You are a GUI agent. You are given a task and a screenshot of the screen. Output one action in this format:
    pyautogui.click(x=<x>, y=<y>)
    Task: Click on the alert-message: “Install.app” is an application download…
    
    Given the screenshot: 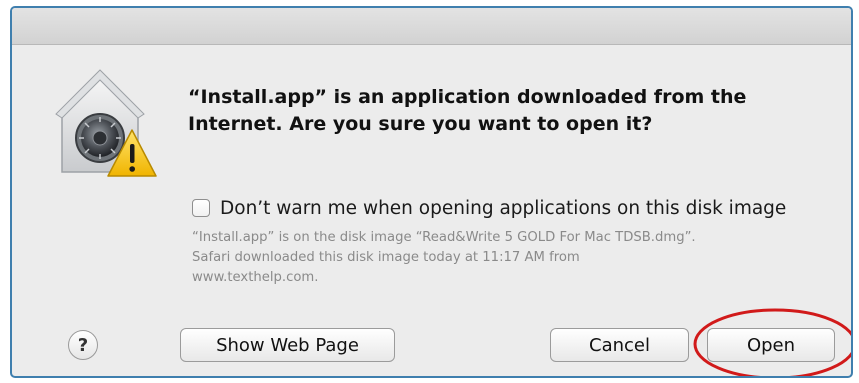 What is the action you would take?
    pyautogui.click(x=508, y=111)
    